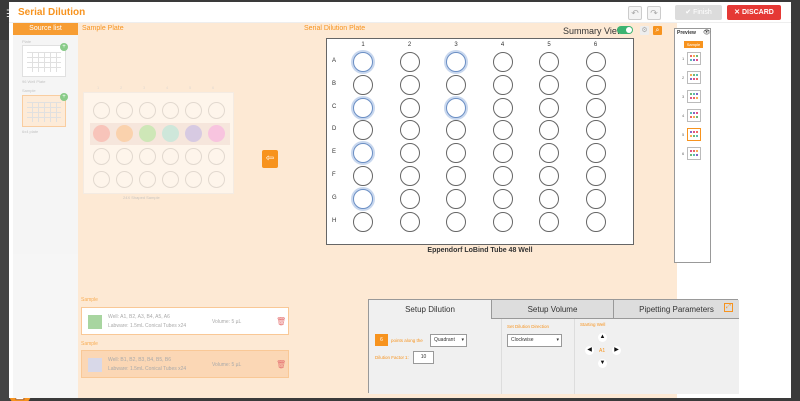 This screenshot has width=800, height=401. I want to click on undo-icon: ↶, so click(635, 13).